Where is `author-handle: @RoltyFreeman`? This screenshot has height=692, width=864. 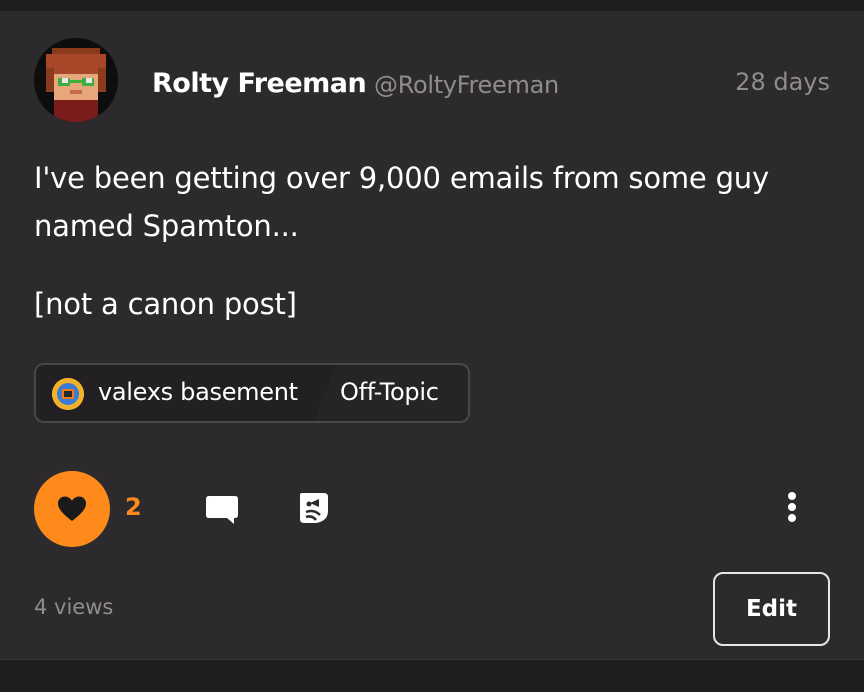 author-handle: @RoltyFreeman is located at coordinates (466, 85).